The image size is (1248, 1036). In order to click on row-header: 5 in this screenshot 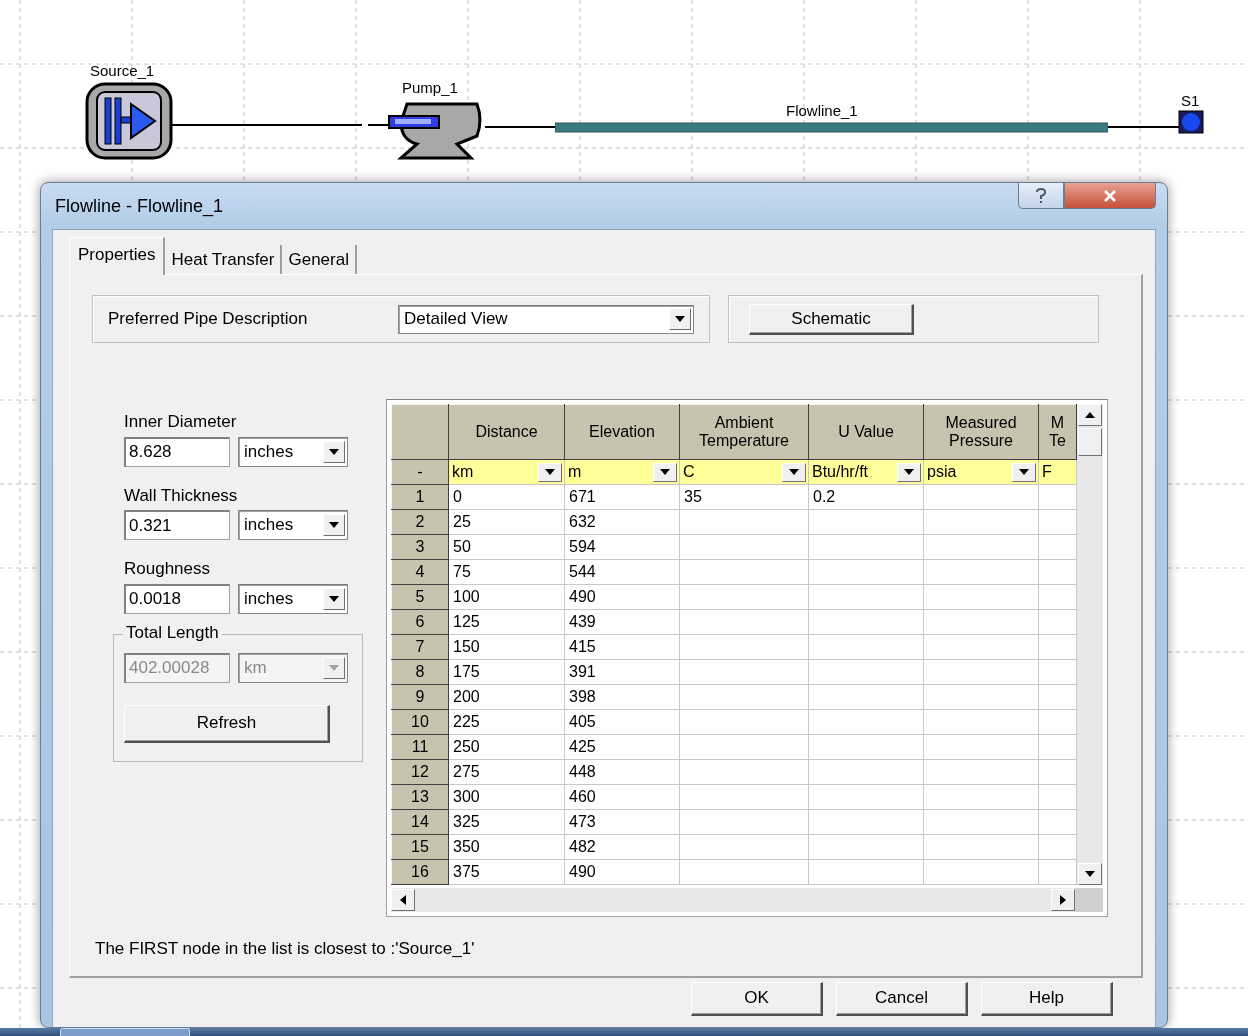, I will do `click(420, 597)`.